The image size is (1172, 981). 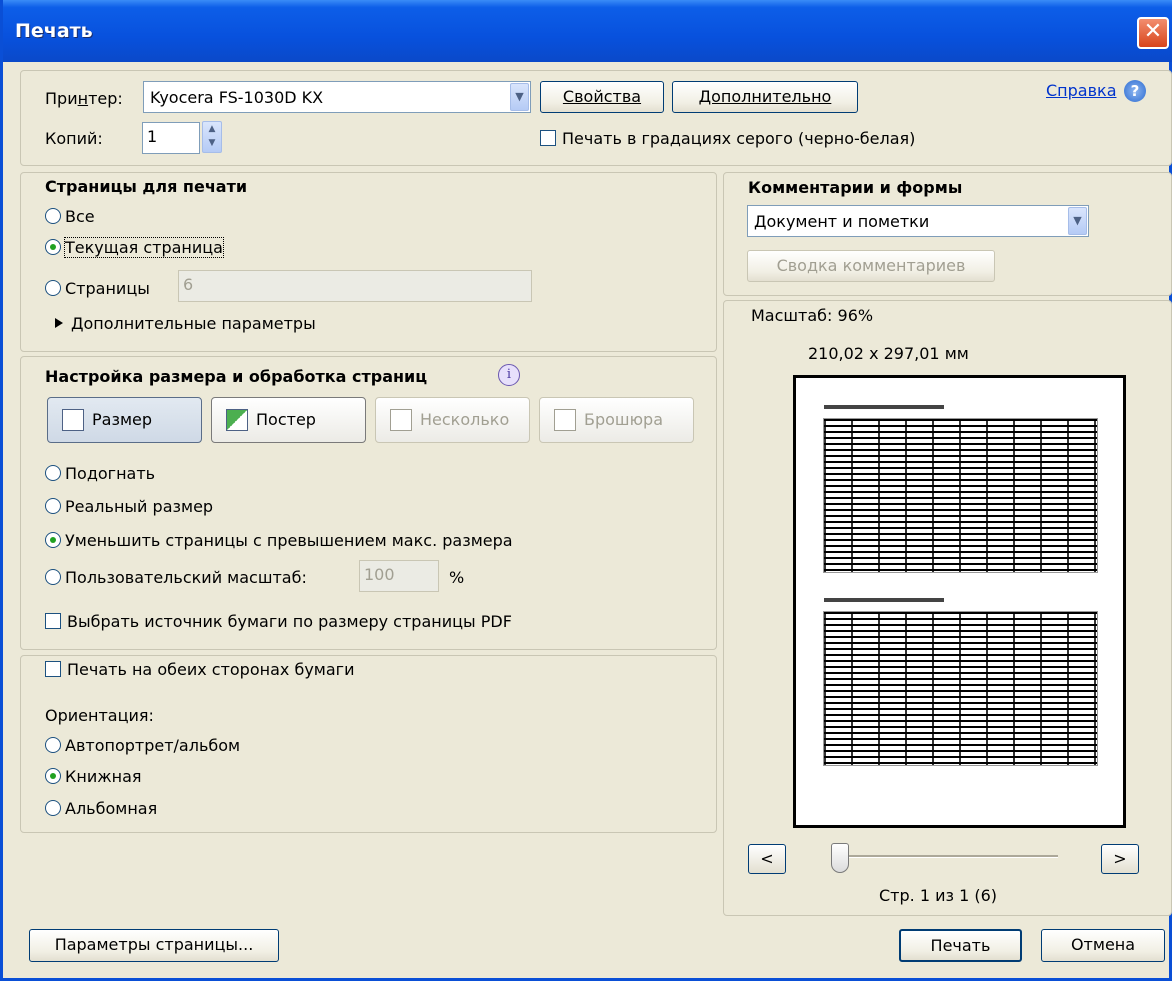 I want to click on radio-portrait, so click(x=53, y=776).